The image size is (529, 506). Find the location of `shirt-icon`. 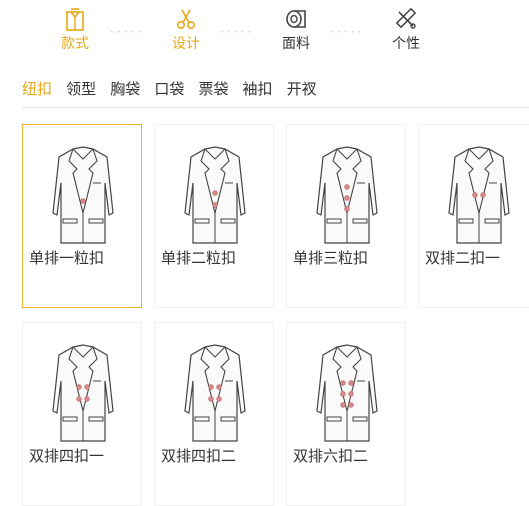

shirt-icon is located at coordinates (75, 19).